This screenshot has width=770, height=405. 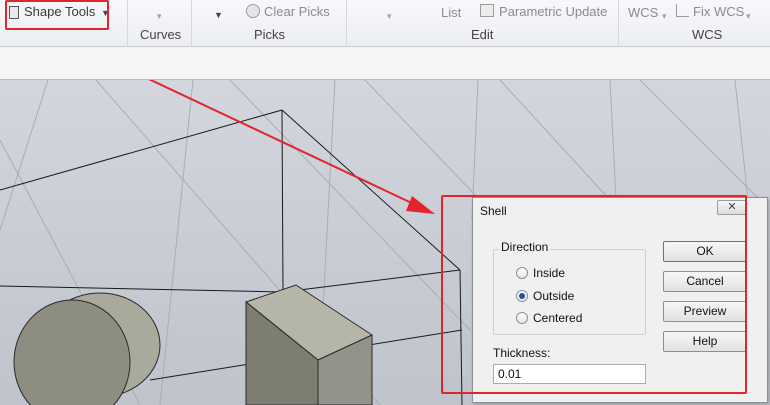 What do you see at coordinates (270, 34) in the screenshot?
I see `group-label-picks: Picks` at bounding box center [270, 34].